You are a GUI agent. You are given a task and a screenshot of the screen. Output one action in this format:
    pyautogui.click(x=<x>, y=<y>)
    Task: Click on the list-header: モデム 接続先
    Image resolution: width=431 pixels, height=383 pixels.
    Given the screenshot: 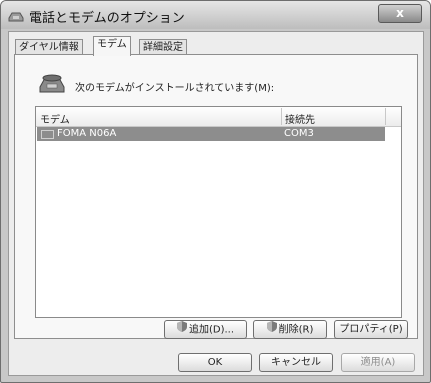 What is the action you would take?
    pyautogui.click(x=218, y=117)
    